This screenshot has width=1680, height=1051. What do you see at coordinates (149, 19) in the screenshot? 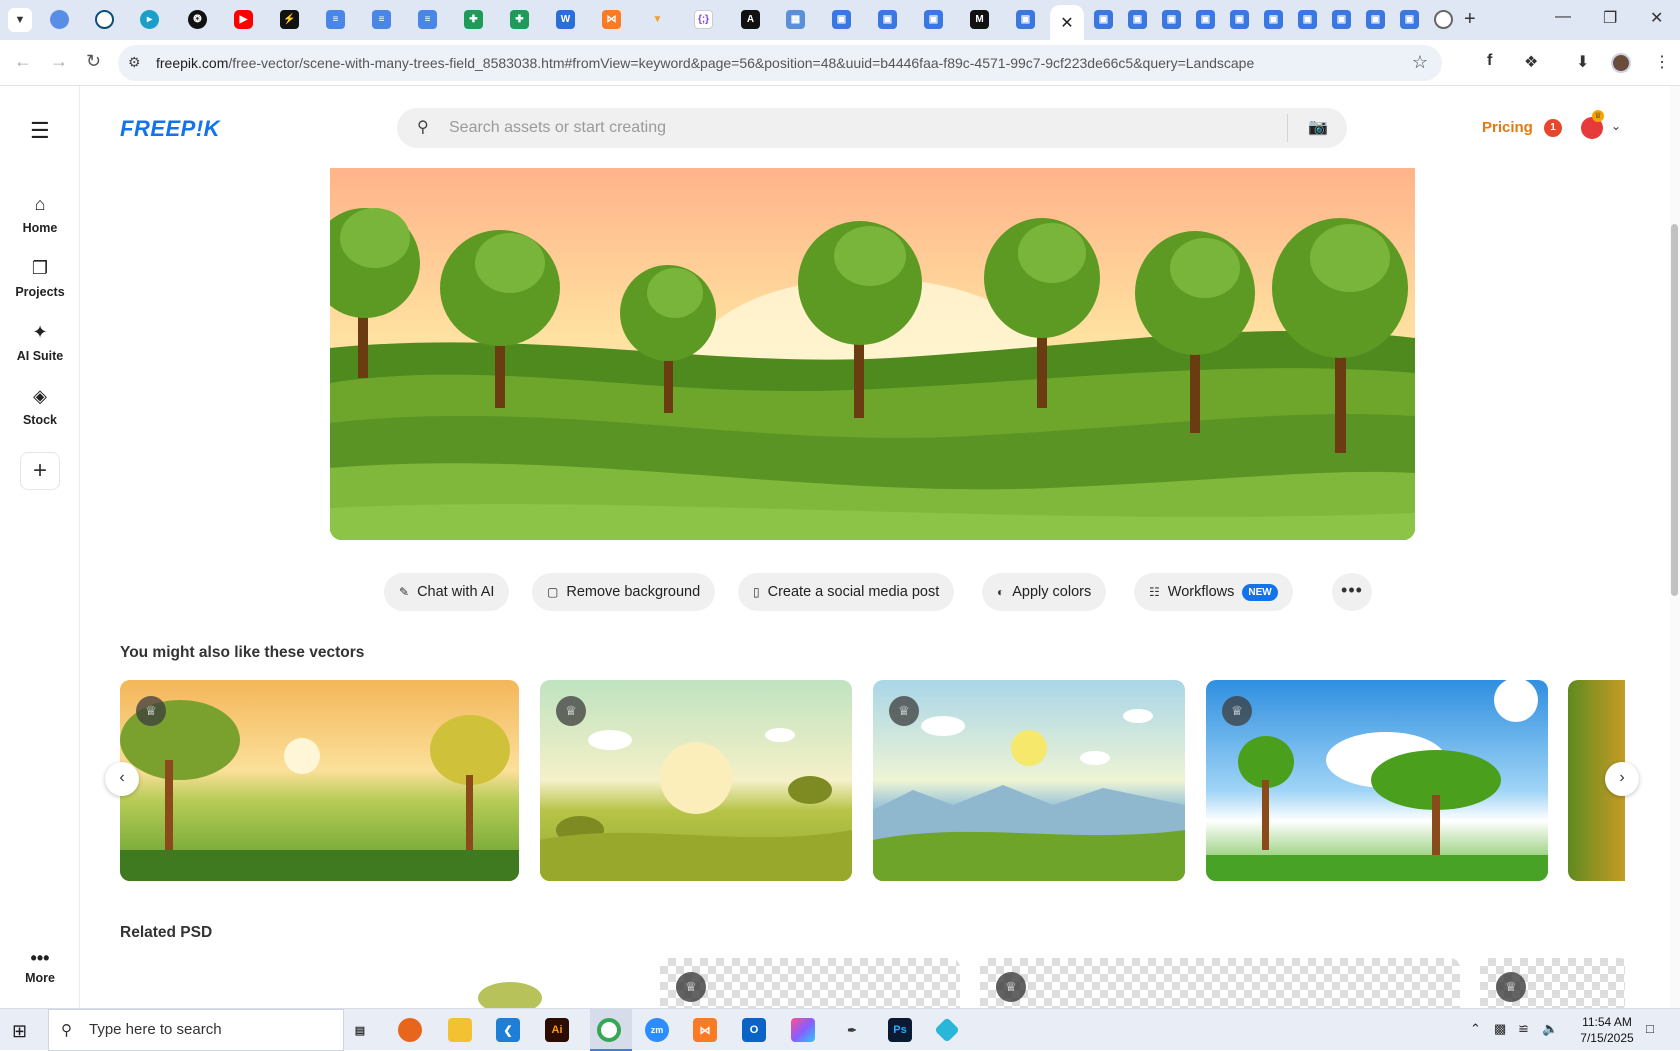
I see `arrow-tab-icon: ▸` at bounding box center [149, 19].